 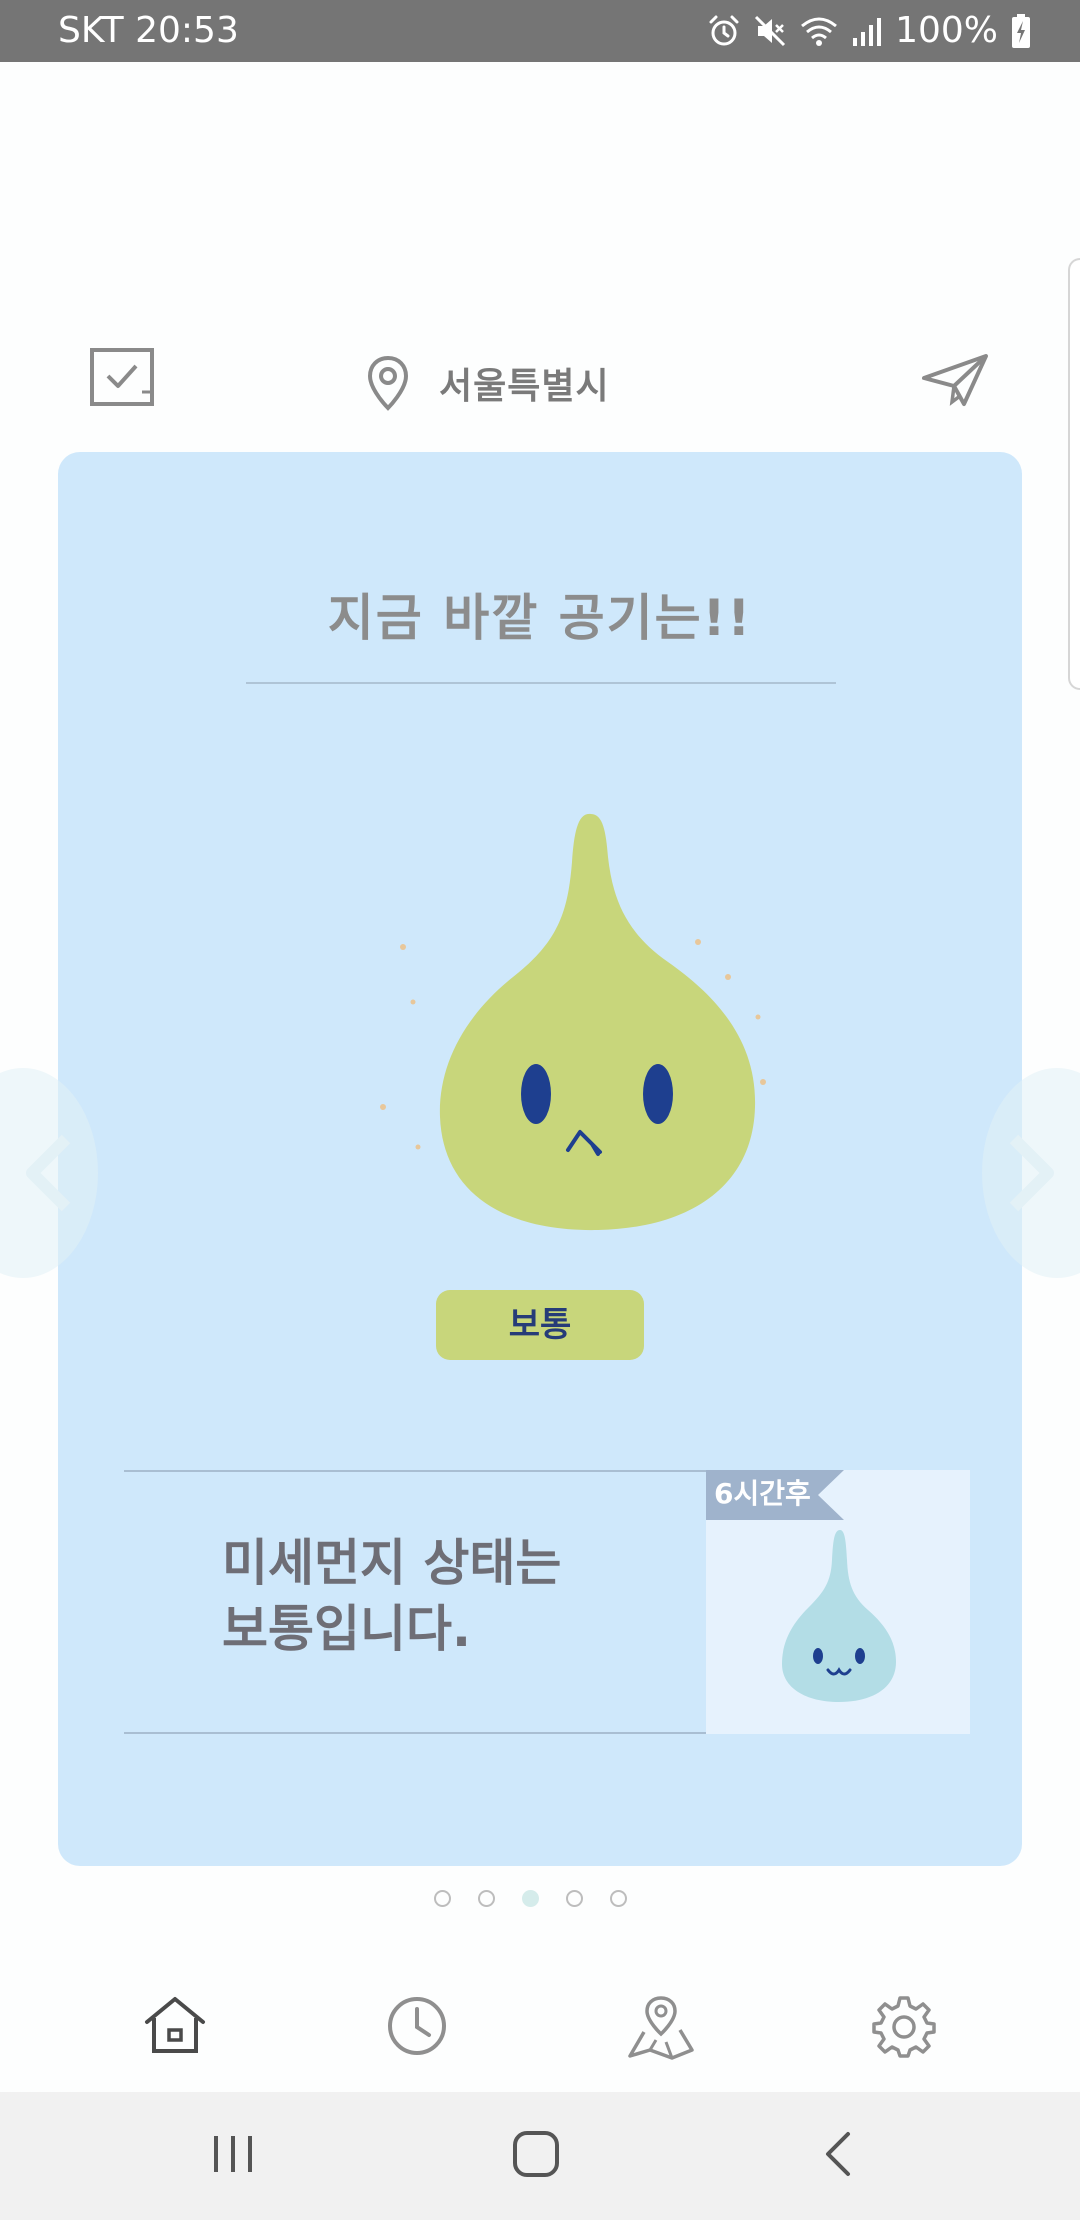 What do you see at coordinates (1021, 31) in the screenshot?
I see `battery-charging-icon` at bounding box center [1021, 31].